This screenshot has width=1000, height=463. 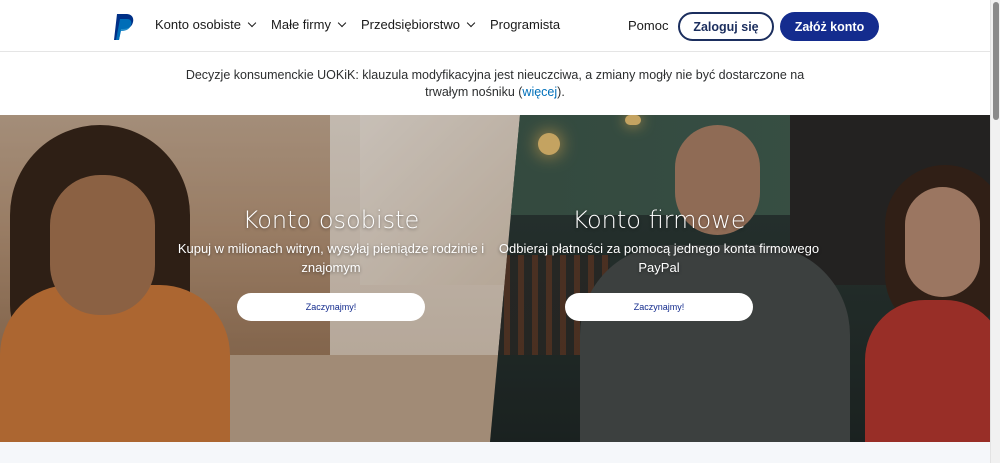 What do you see at coordinates (726, 26) in the screenshot?
I see `login-button: Zaloguj się` at bounding box center [726, 26].